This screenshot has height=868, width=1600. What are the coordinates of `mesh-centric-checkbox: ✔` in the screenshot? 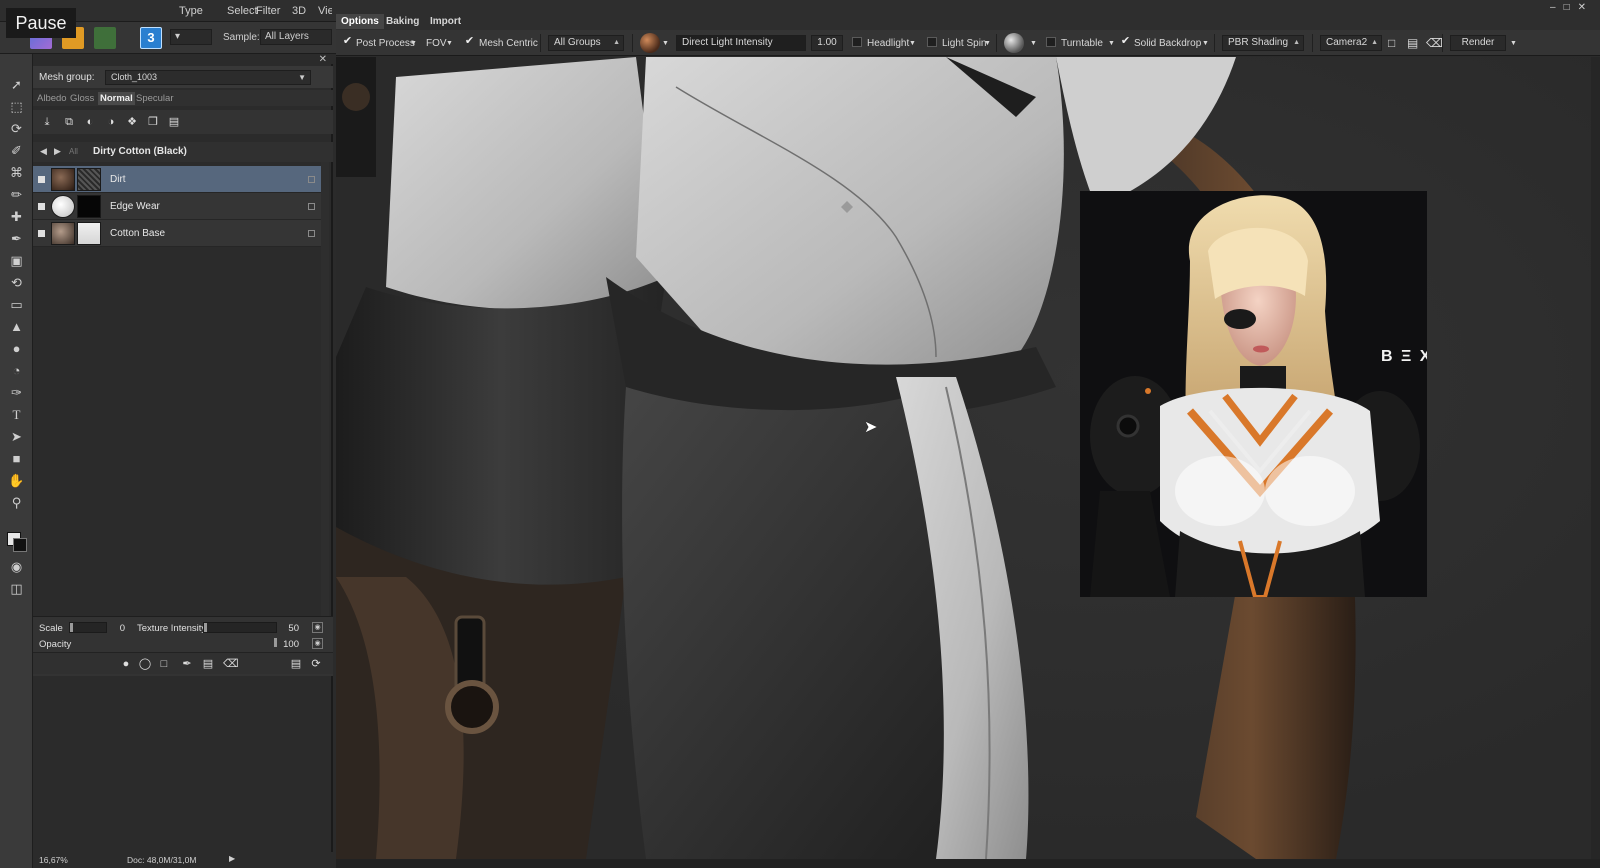 It's located at (469, 41).